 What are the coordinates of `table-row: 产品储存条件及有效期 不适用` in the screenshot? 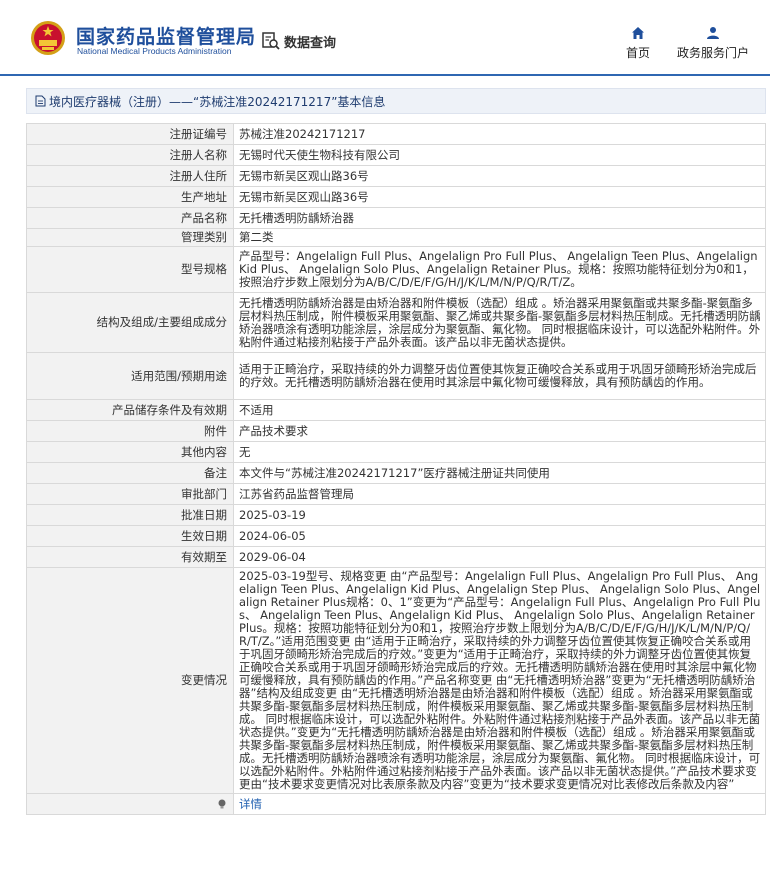 It's located at (396, 410).